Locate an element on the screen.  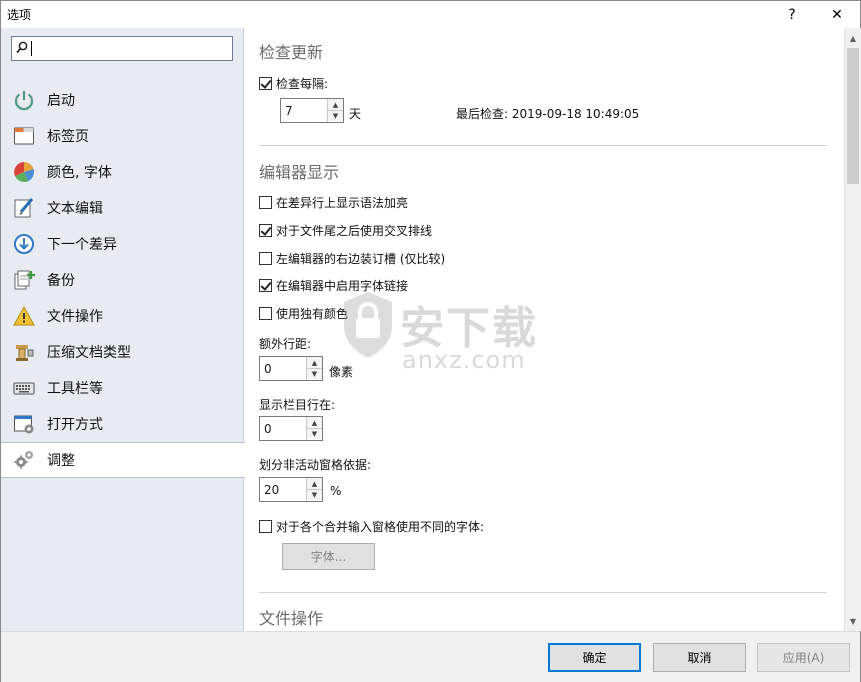
sidebar-item-label: 标签页 is located at coordinates (68, 137).